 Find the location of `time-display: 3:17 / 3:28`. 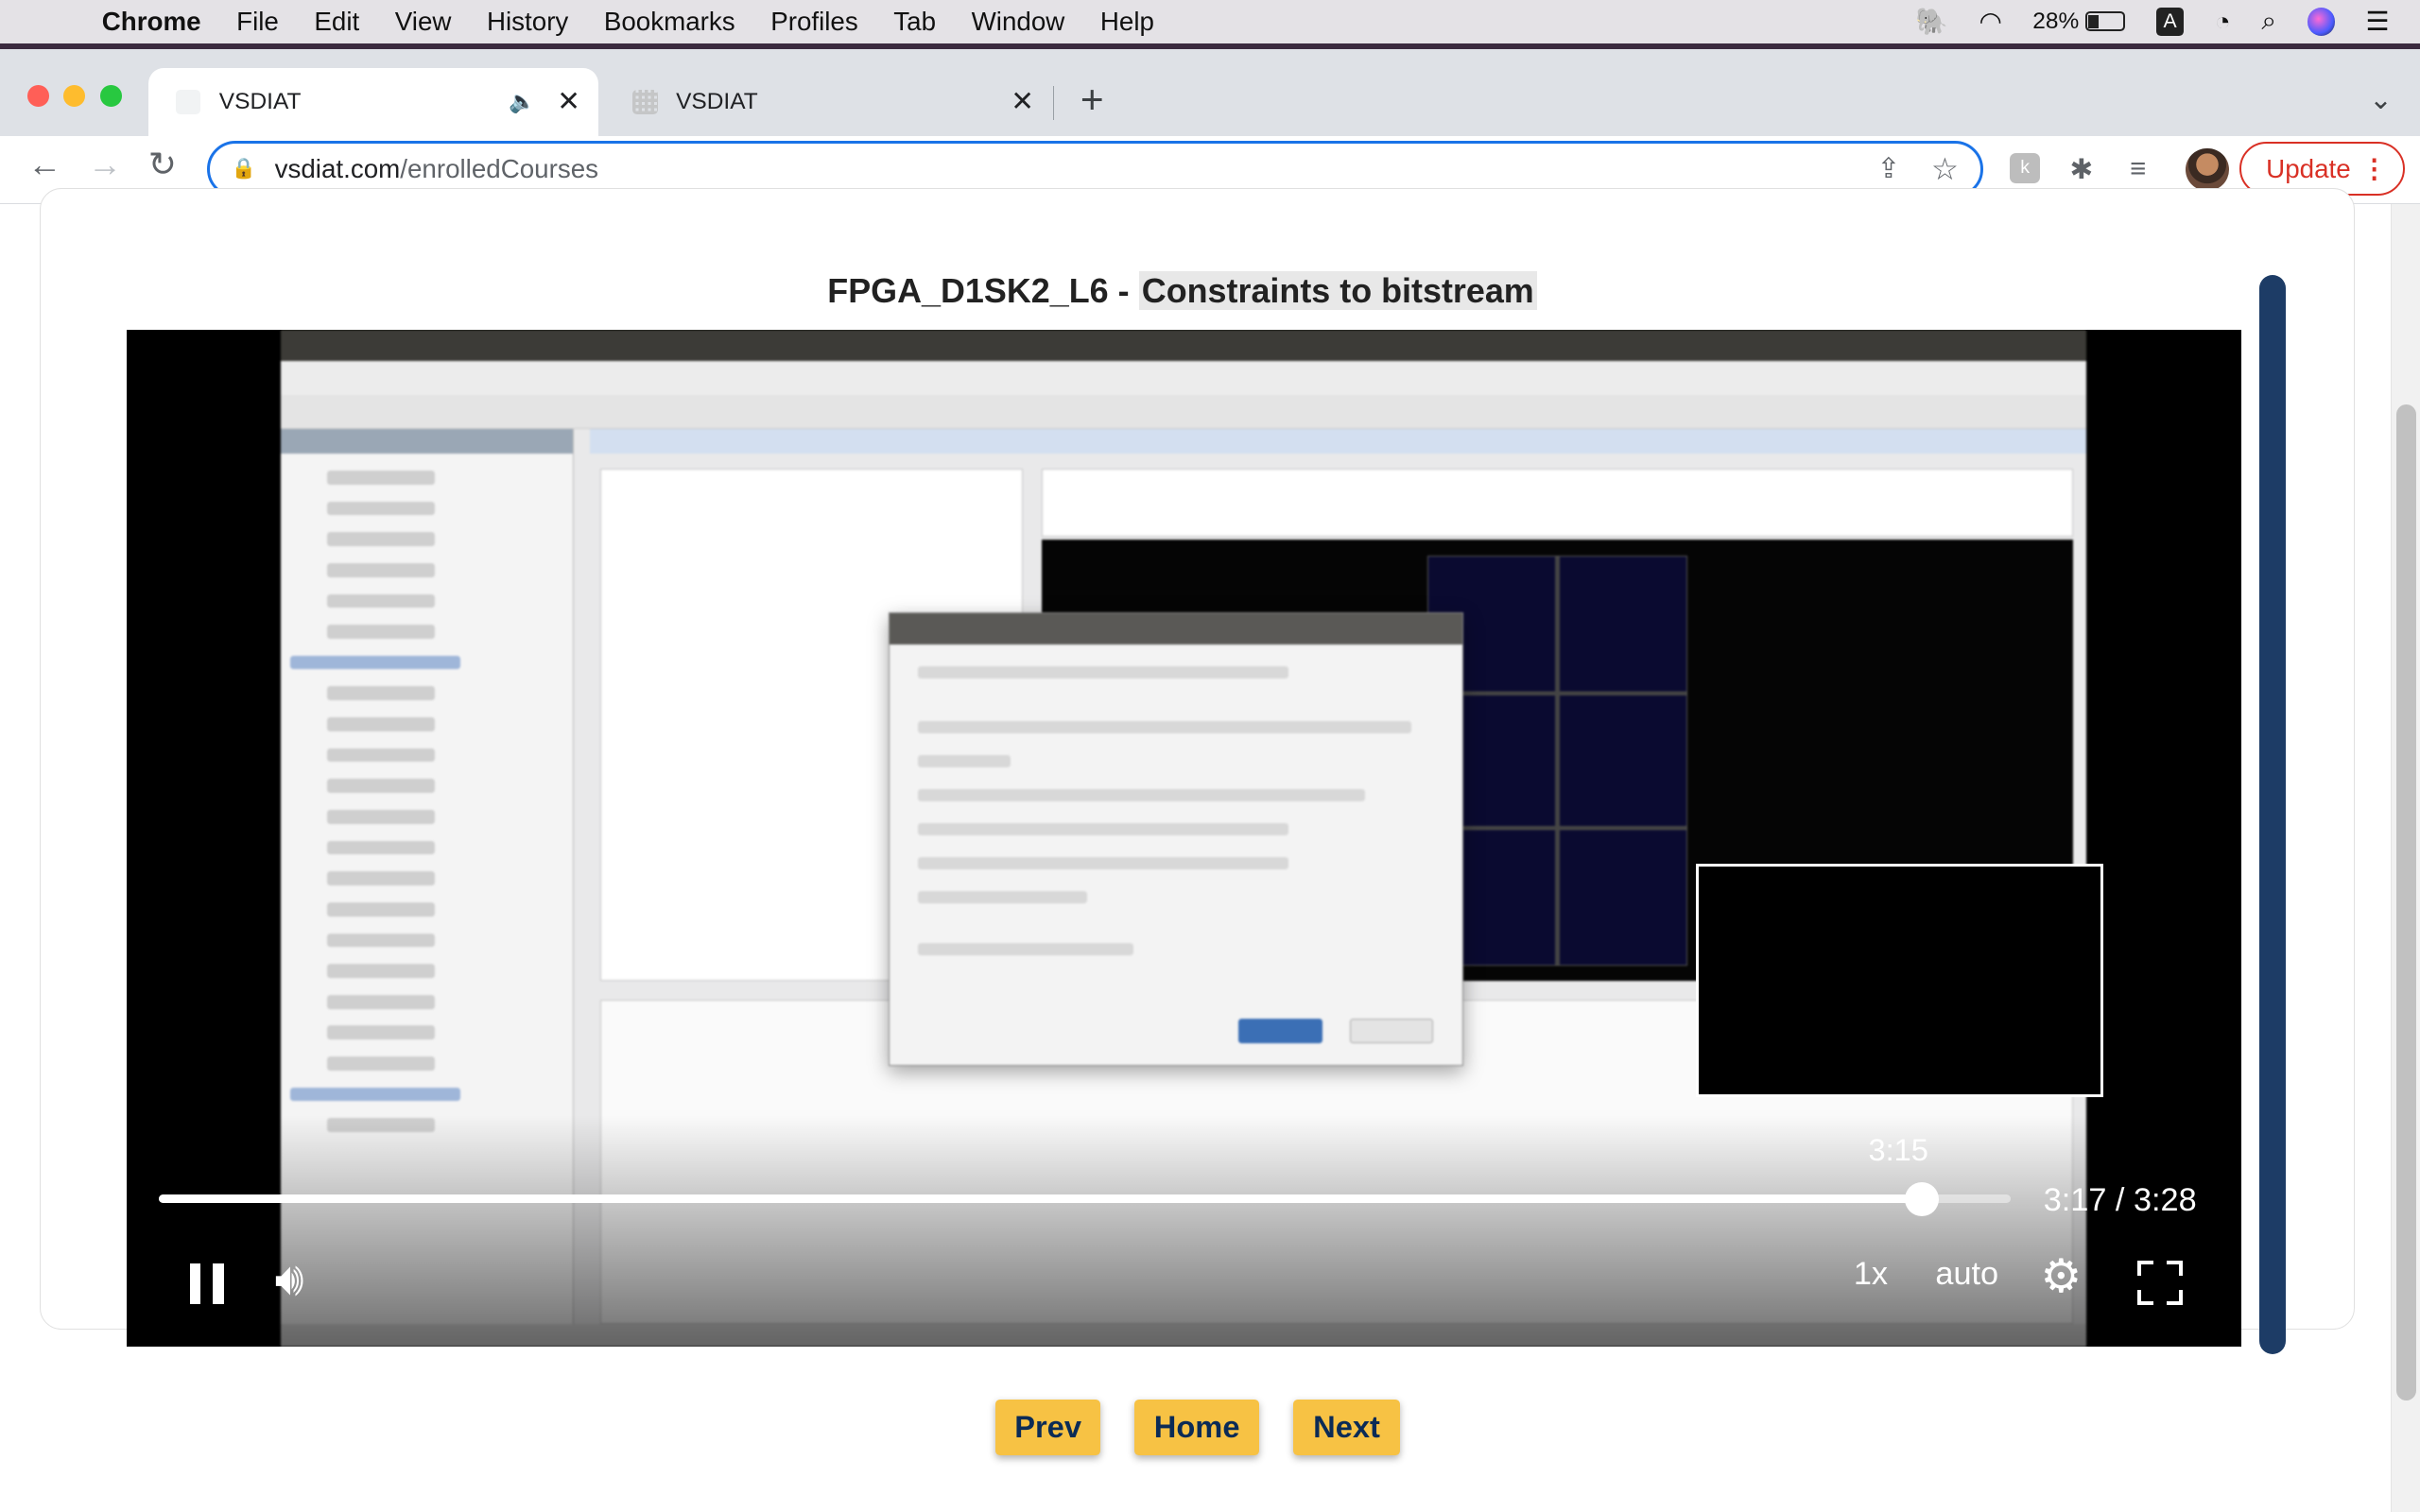

time-display: 3:17 / 3:28 is located at coordinates (2120, 1199).